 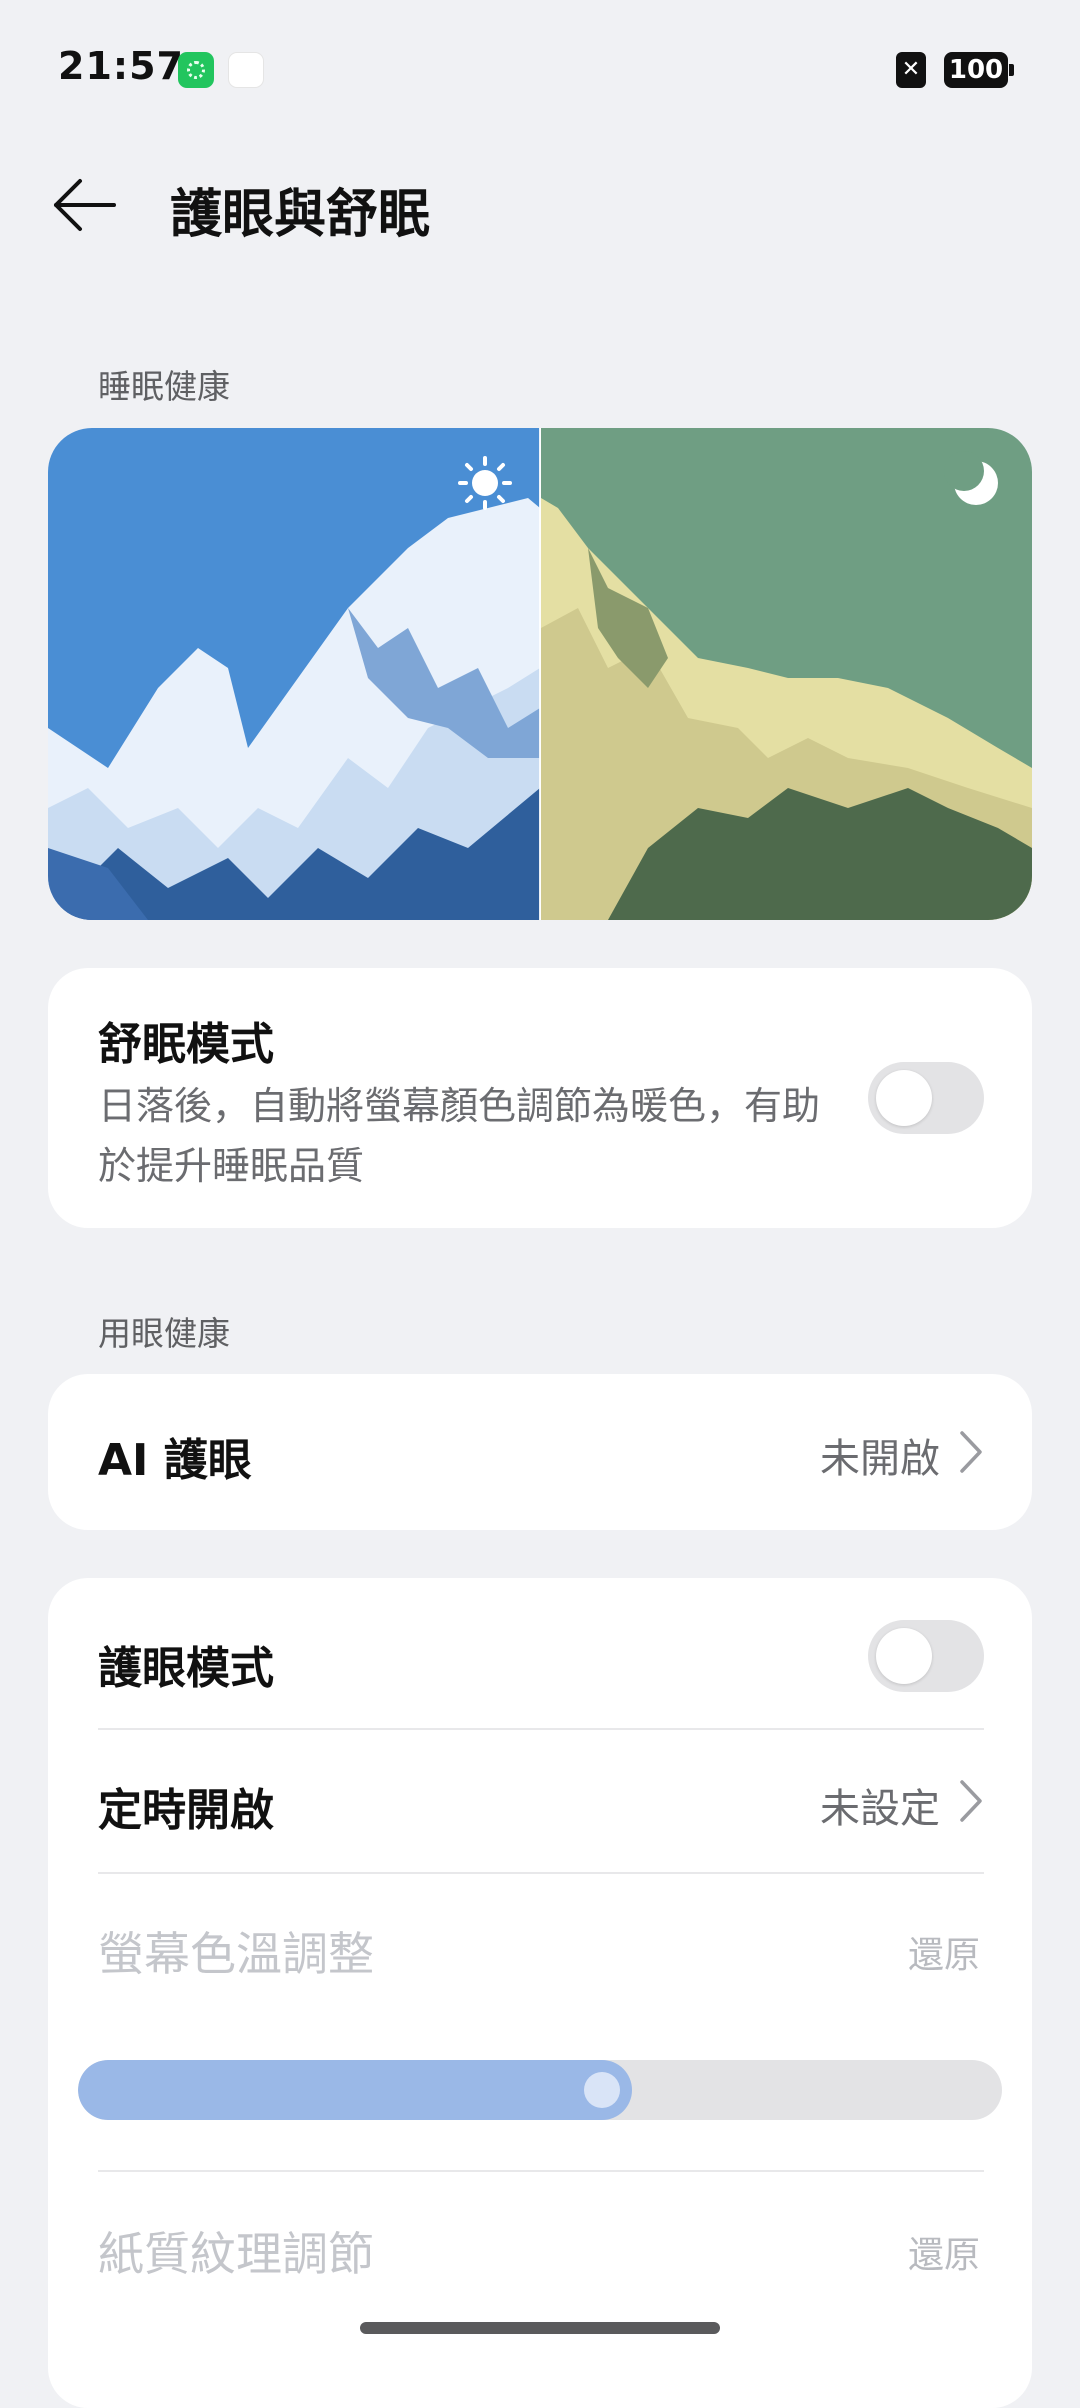 I want to click on section-label-sleep: 睡眠健康, so click(x=164, y=386).